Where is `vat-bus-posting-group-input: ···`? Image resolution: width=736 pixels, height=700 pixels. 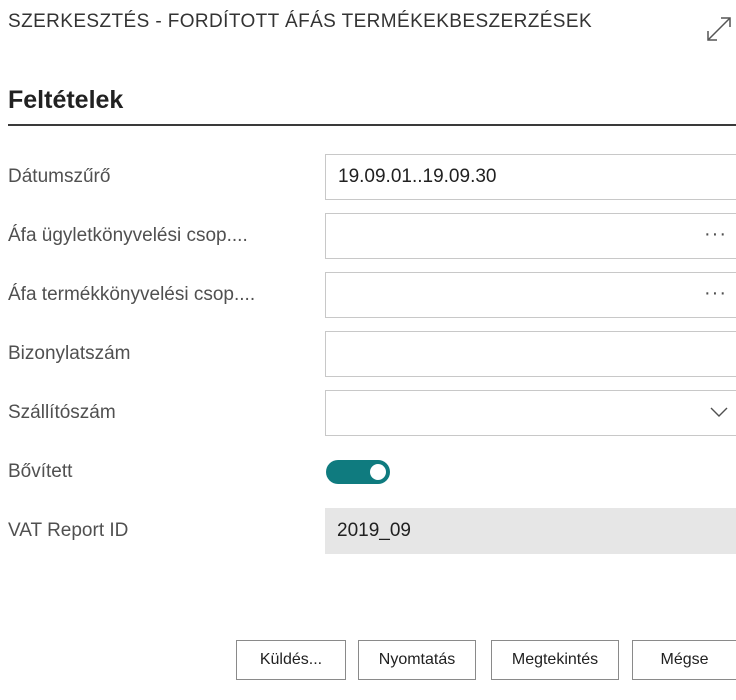 vat-bus-posting-group-input: ··· is located at coordinates (530, 236).